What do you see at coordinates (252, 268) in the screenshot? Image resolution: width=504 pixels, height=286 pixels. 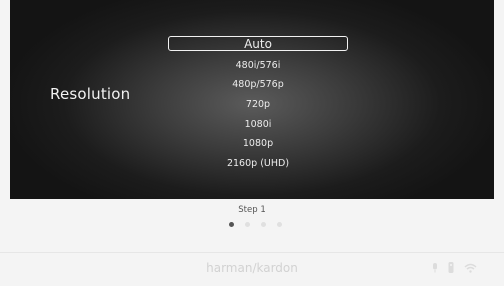 I see `brand-logo: harman/kardon` at bounding box center [252, 268].